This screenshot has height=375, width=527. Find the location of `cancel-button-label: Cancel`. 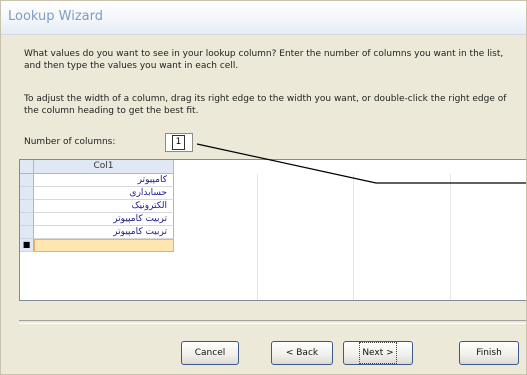

cancel-button-label: Cancel is located at coordinates (210, 353).